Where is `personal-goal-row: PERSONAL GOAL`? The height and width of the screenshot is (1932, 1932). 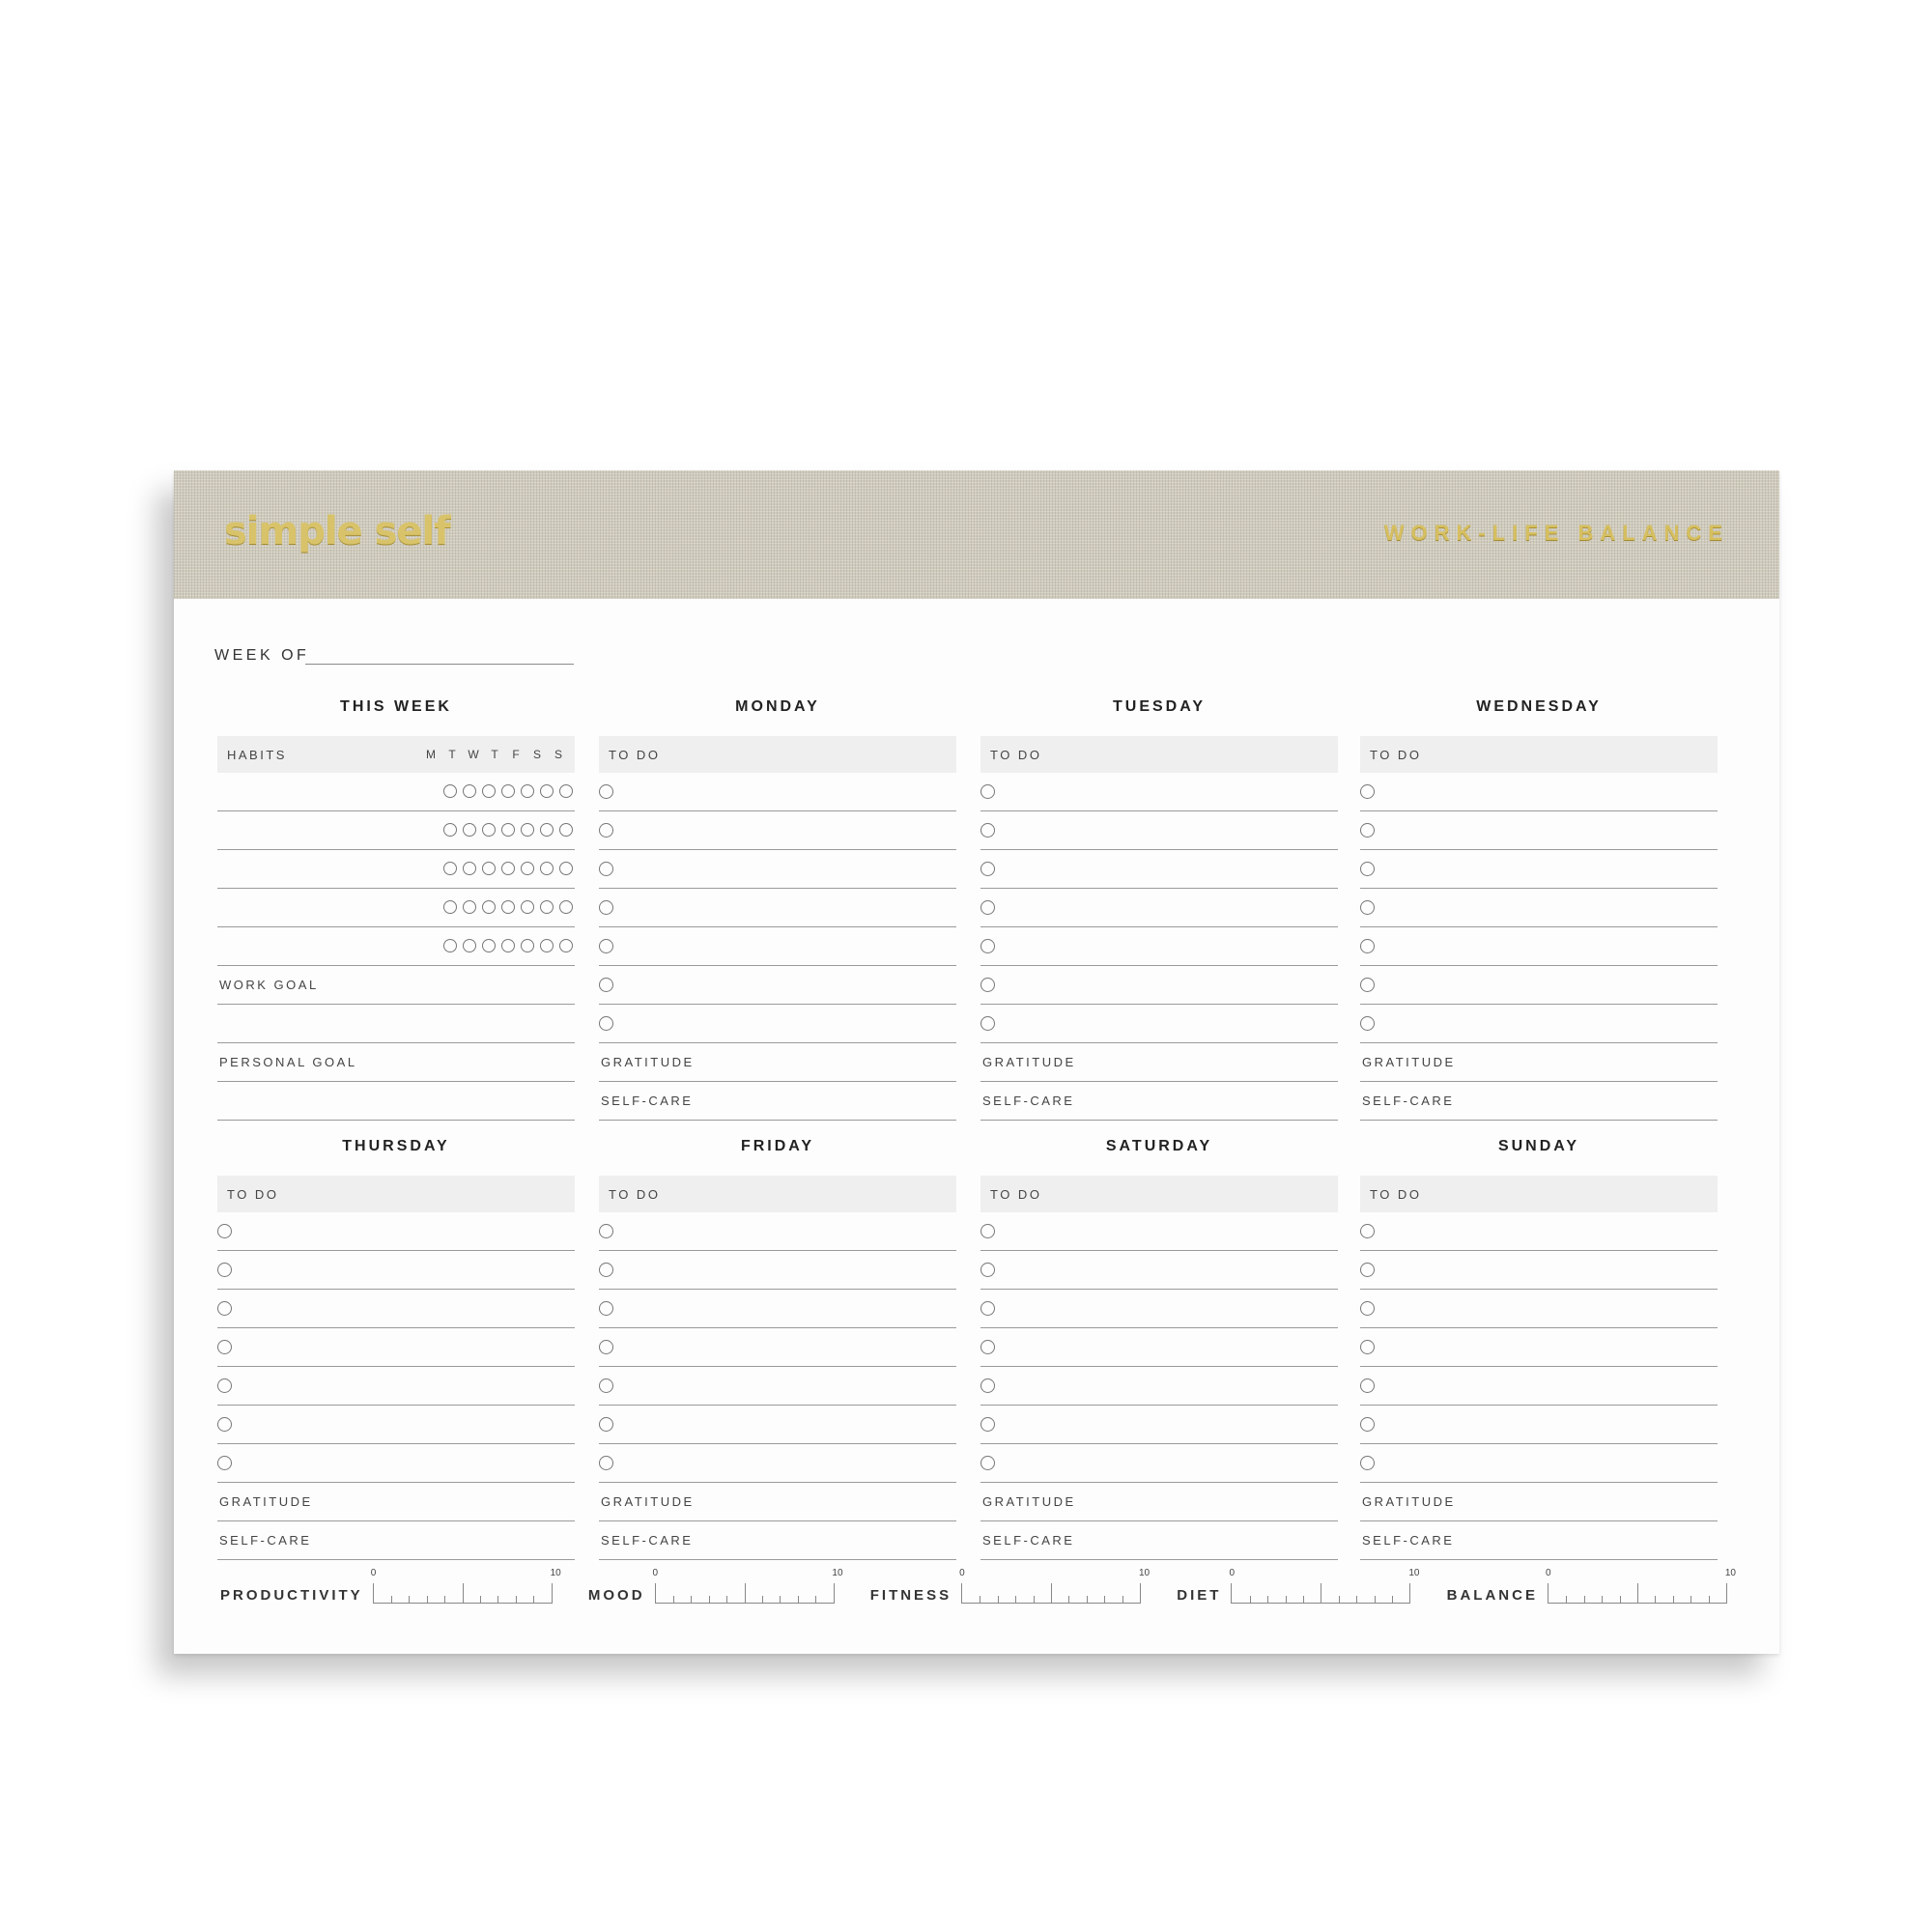 personal-goal-row: PERSONAL GOAL is located at coordinates (396, 1062).